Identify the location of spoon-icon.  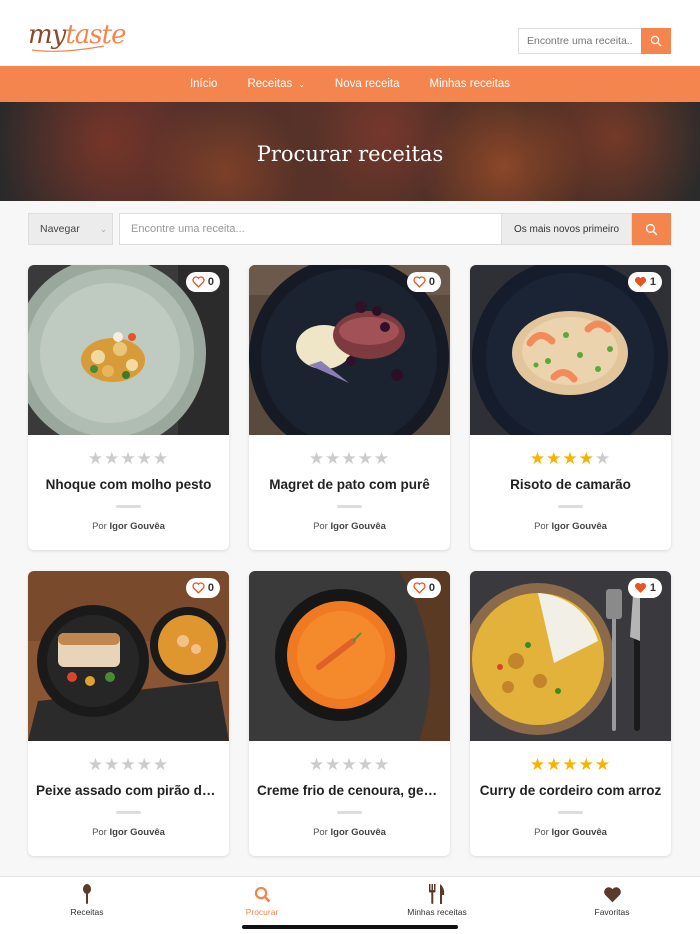
(87, 894).